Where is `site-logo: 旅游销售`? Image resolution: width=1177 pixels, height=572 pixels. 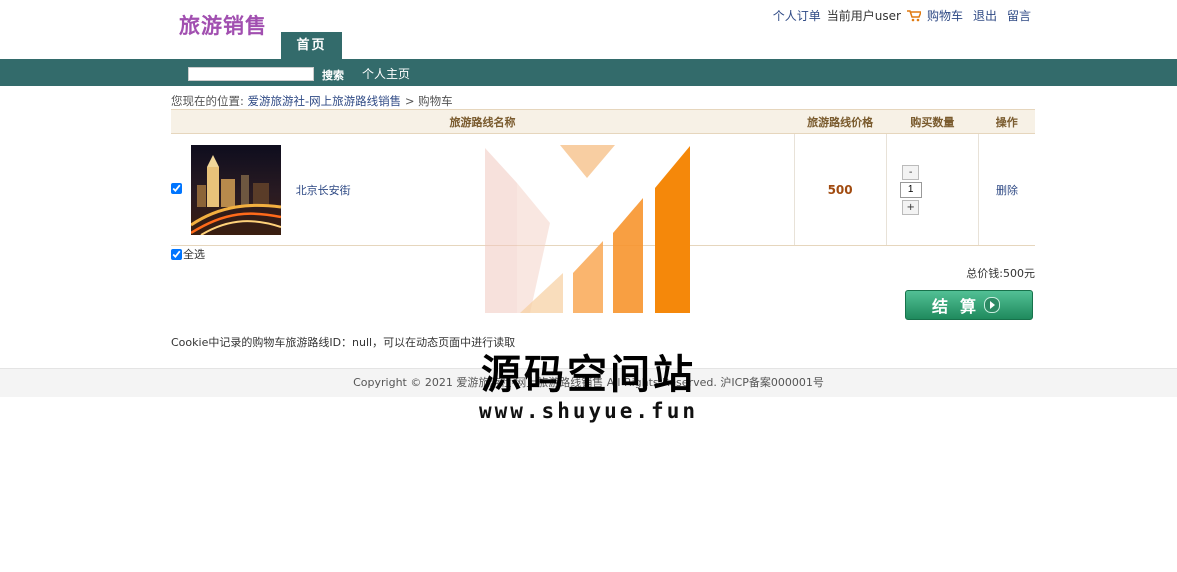 site-logo: 旅游销售 is located at coordinates (223, 25).